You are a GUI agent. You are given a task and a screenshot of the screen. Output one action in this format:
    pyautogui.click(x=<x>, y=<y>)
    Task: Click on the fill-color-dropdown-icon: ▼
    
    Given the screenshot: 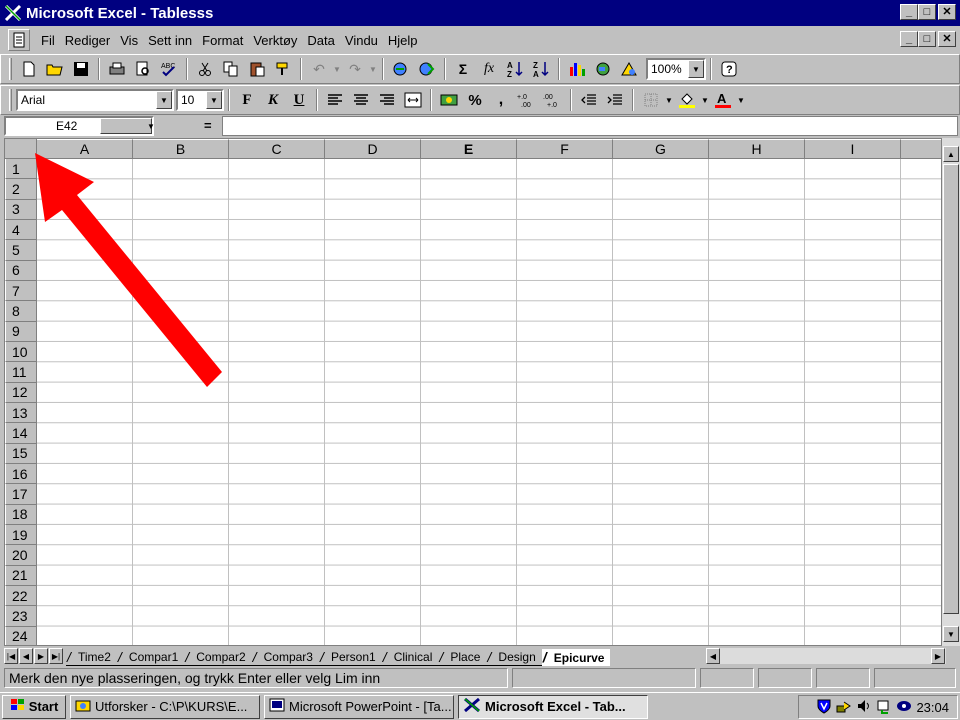 What is the action you would take?
    pyautogui.click(x=705, y=100)
    